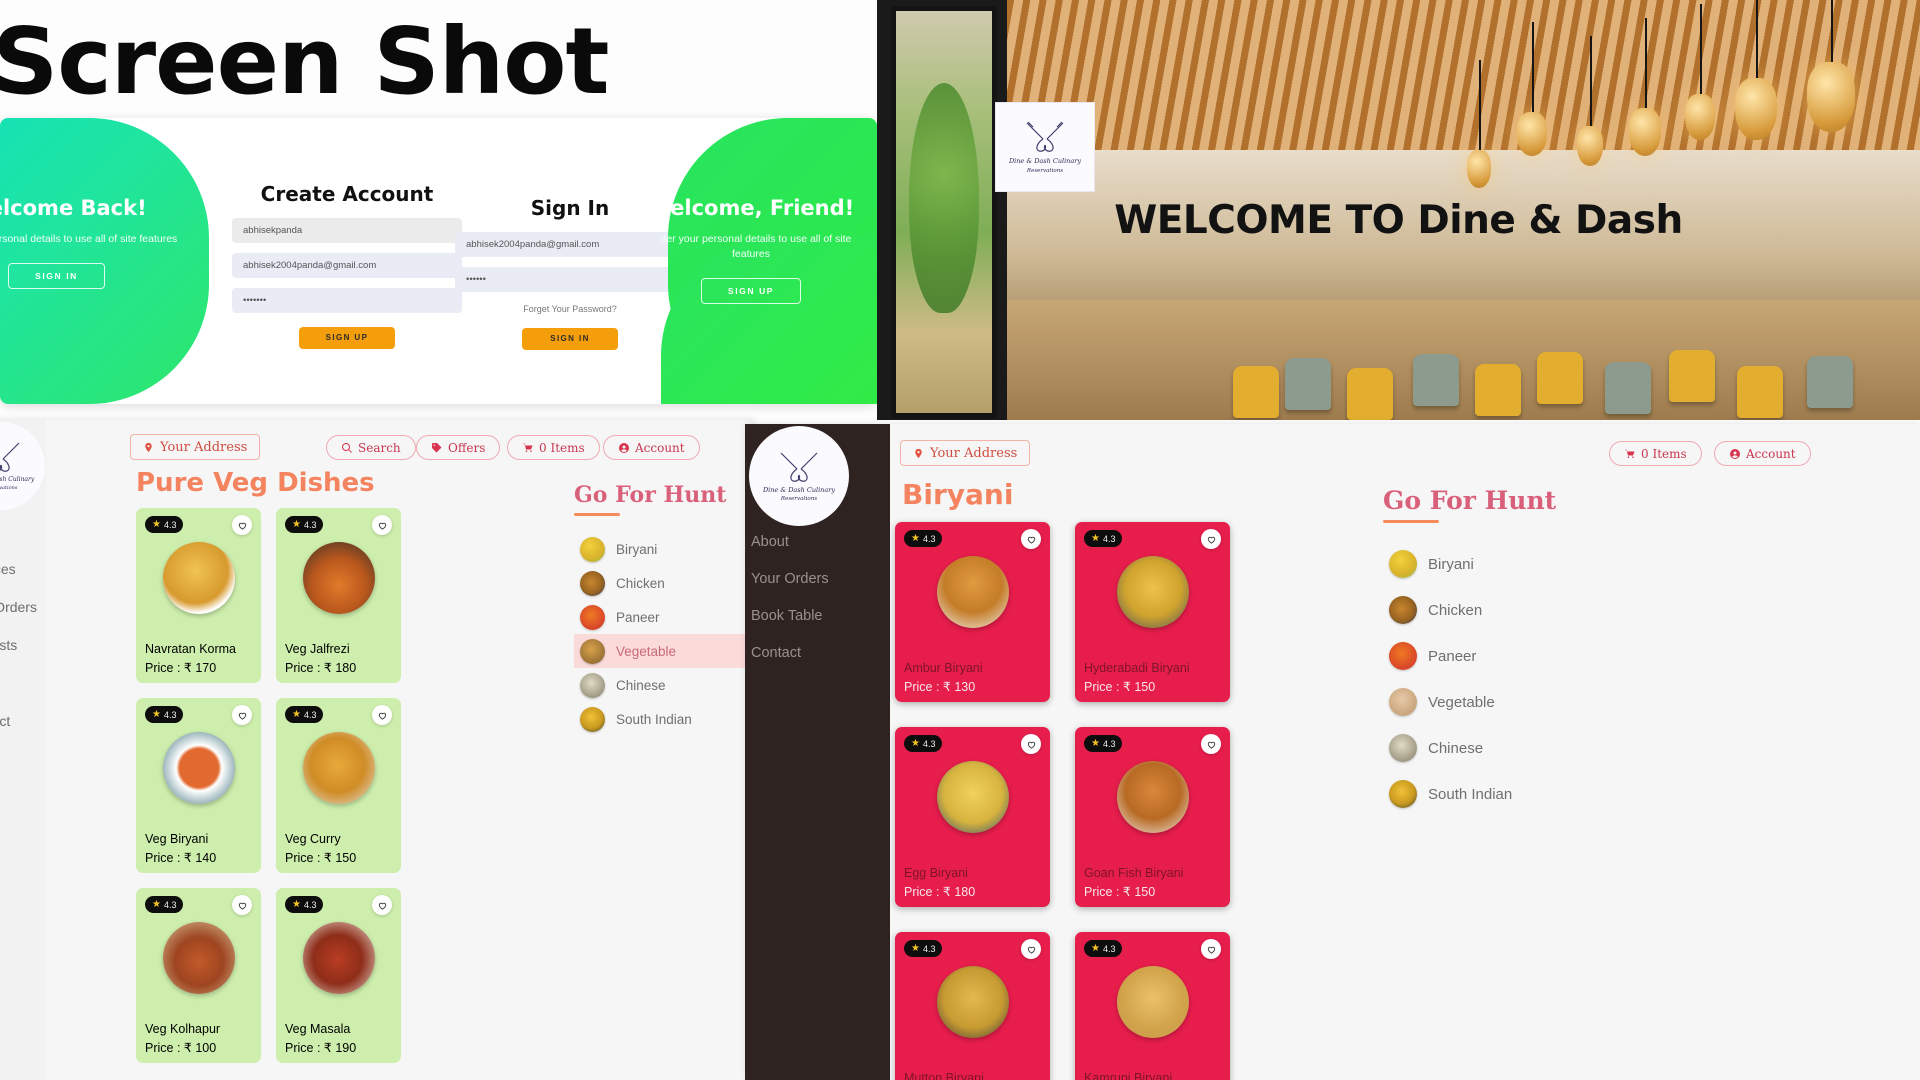 The image size is (1920, 1080). I want to click on veg-offers-button: Offers, so click(458, 447).